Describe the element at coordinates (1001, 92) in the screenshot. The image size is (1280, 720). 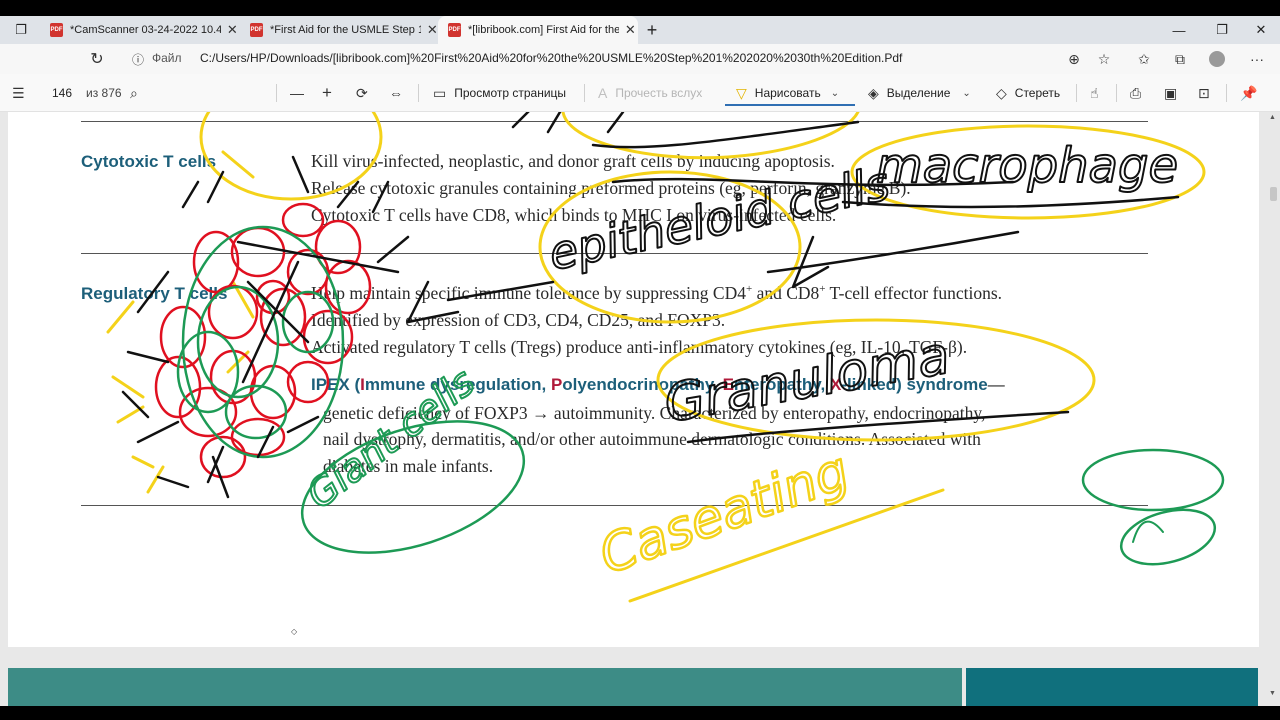
I see `erase-icon: ◇` at that location.